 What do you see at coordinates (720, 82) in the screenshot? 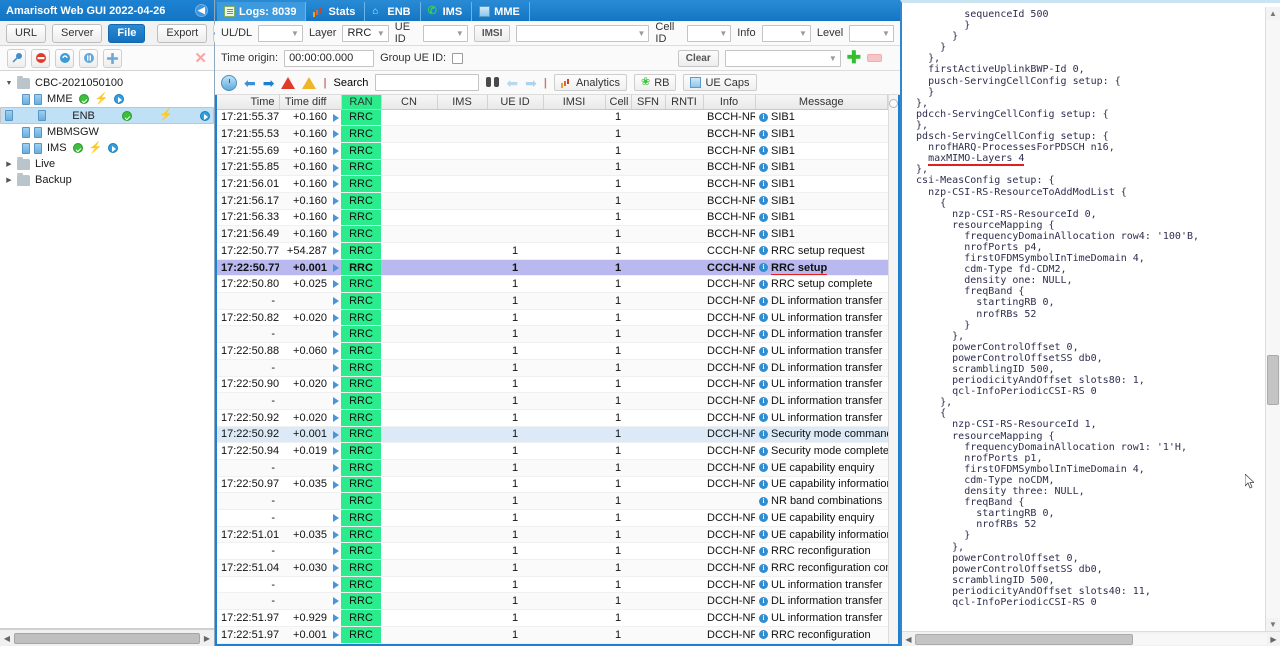
I see `ue-caps-button: UE Caps` at bounding box center [720, 82].